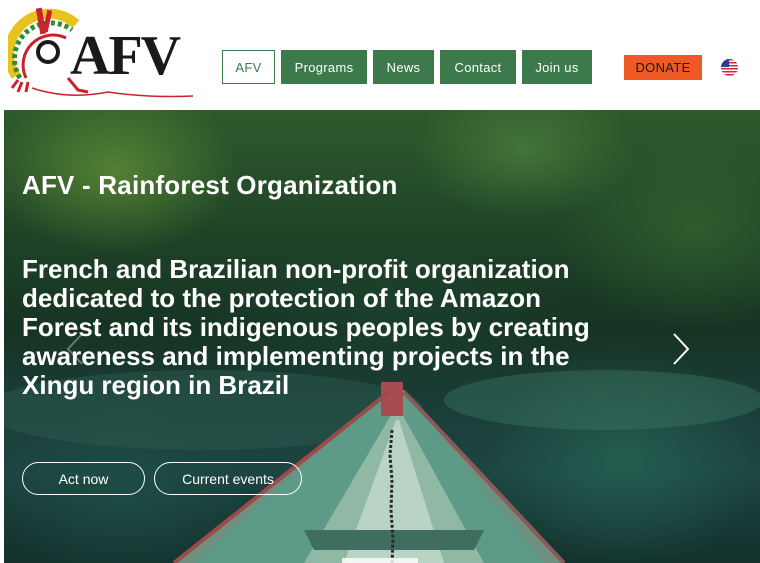 The height and width of the screenshot is (563, 760). I want to click on afv-logo: AFV, so click(103, 54).